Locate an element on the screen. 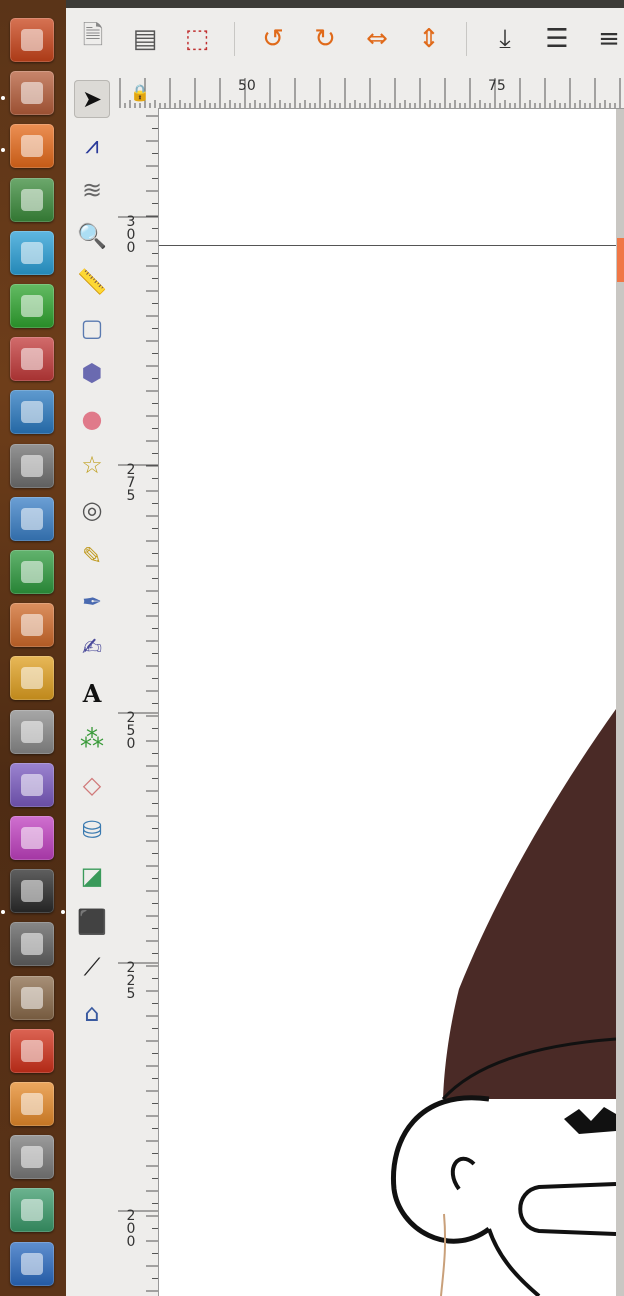 Image resolution: width=624 pixels, height=1296 pixels. vertical-ruler: 300 275 250 225 200 is located at coordinates (138, 702).